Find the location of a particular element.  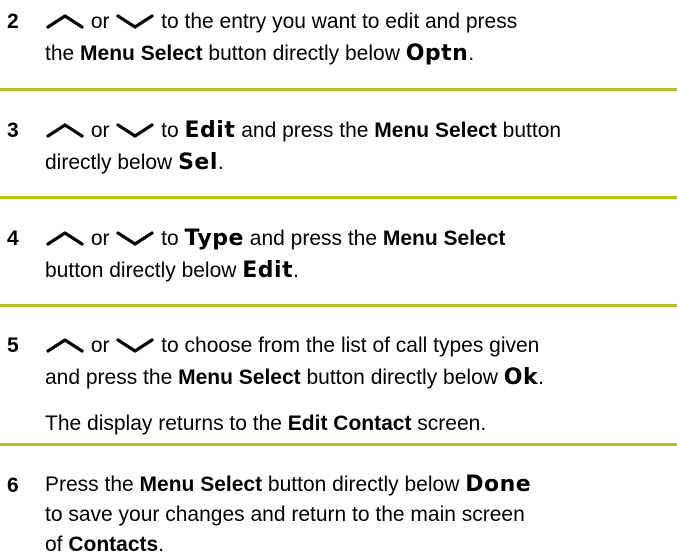

step-number: 4 is located at coordinates (13, 238).